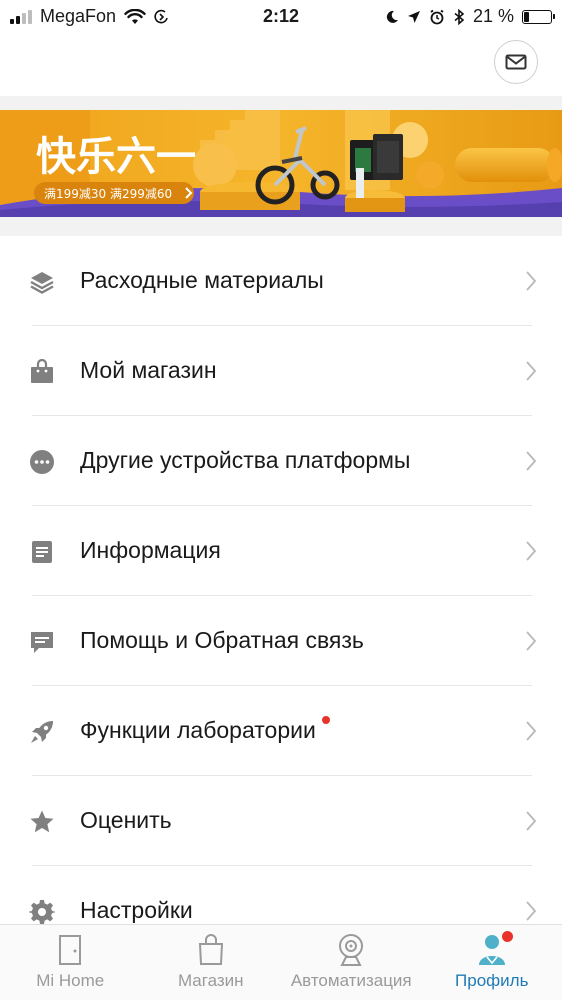 Image resolution: width=562 pixels, height=1000 pixels. I want to click on menu-item-label: Расходные материалы, so click(202, 280).